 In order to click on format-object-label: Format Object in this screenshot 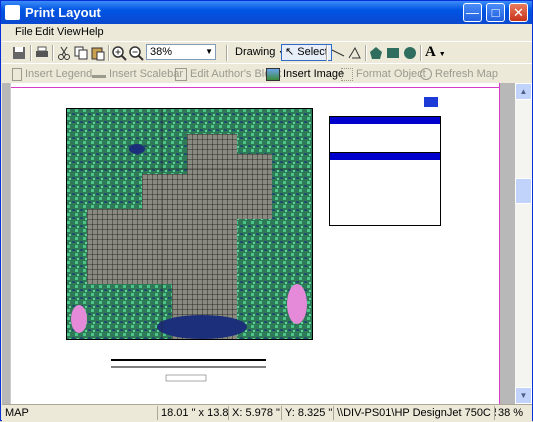, I will do `click(391, 74)`.